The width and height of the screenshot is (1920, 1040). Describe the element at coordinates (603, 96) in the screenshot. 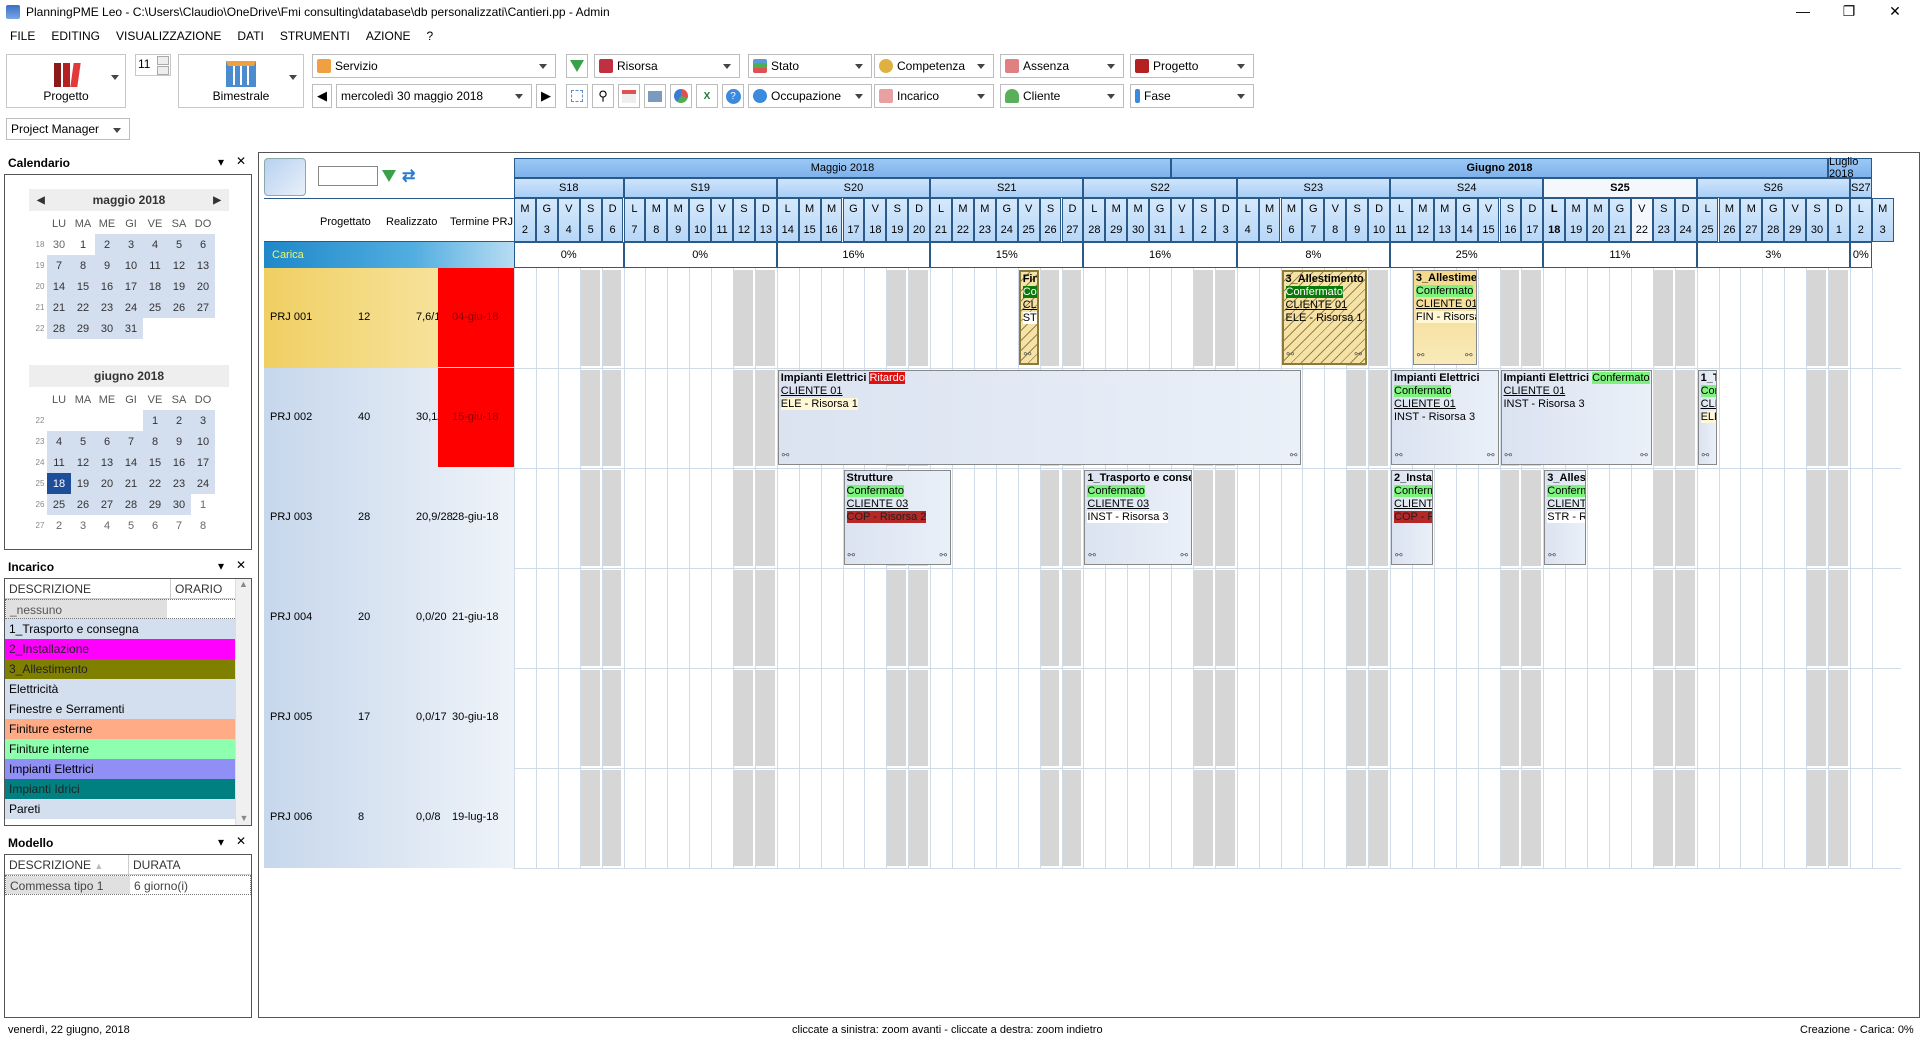

I see `search-button: ⚲` at that location.